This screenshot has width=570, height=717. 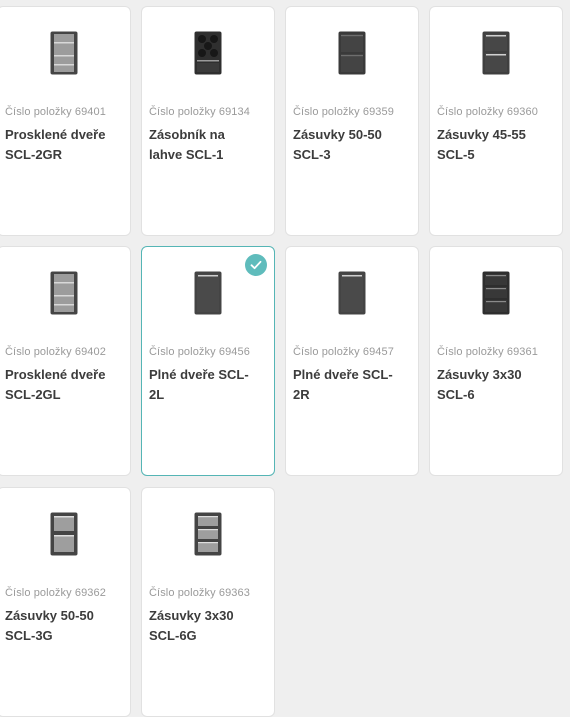 I want to click on product-title: Prosklené dveře SCL-2GR, so click(x=55, y=144).